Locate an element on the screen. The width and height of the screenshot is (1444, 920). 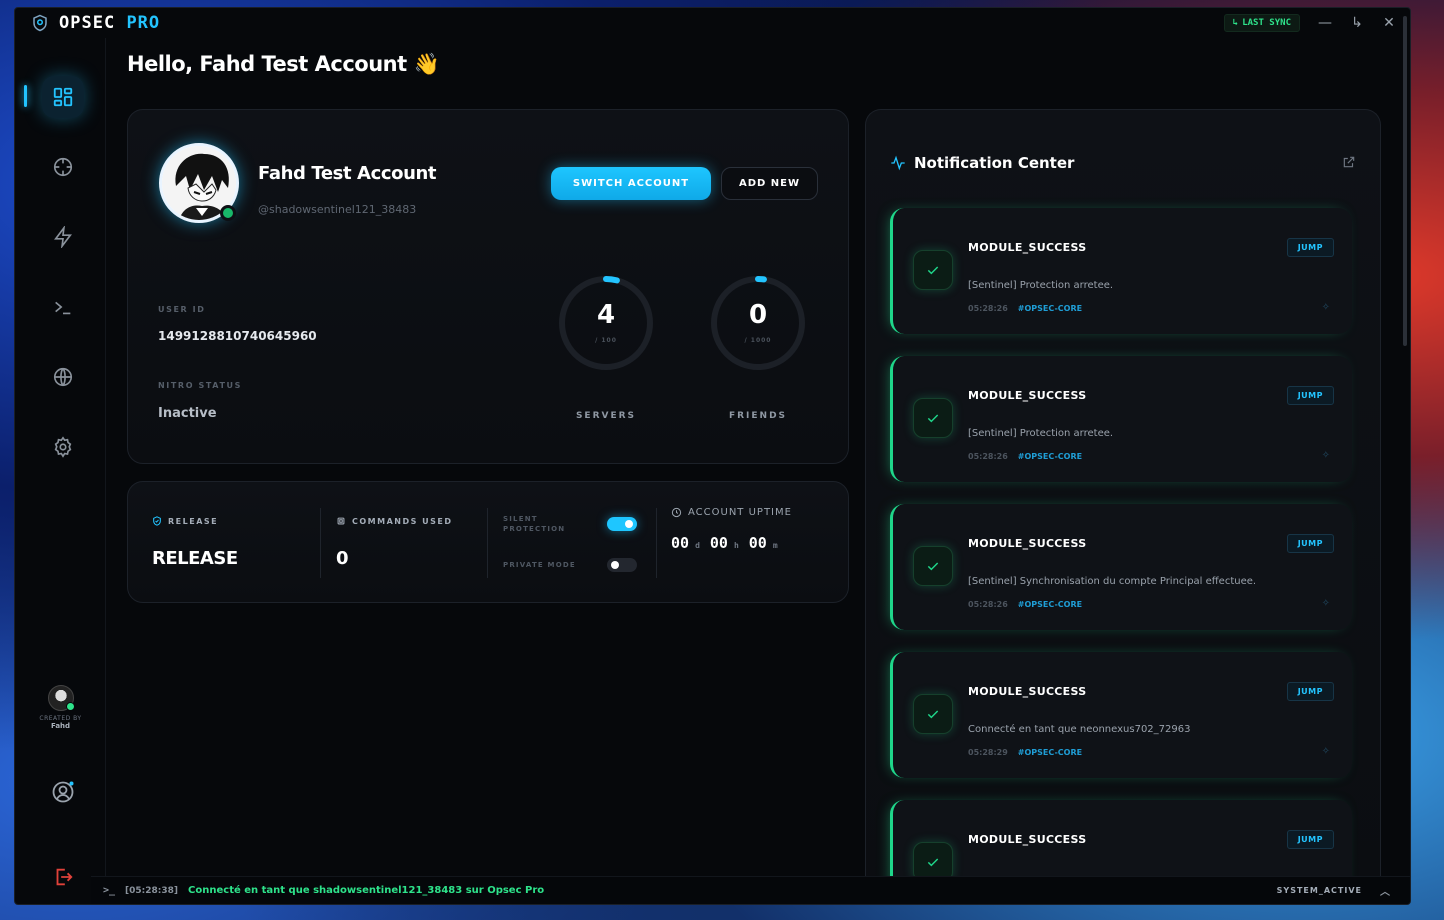
lightning-icon is located at coordinates (63, 237).